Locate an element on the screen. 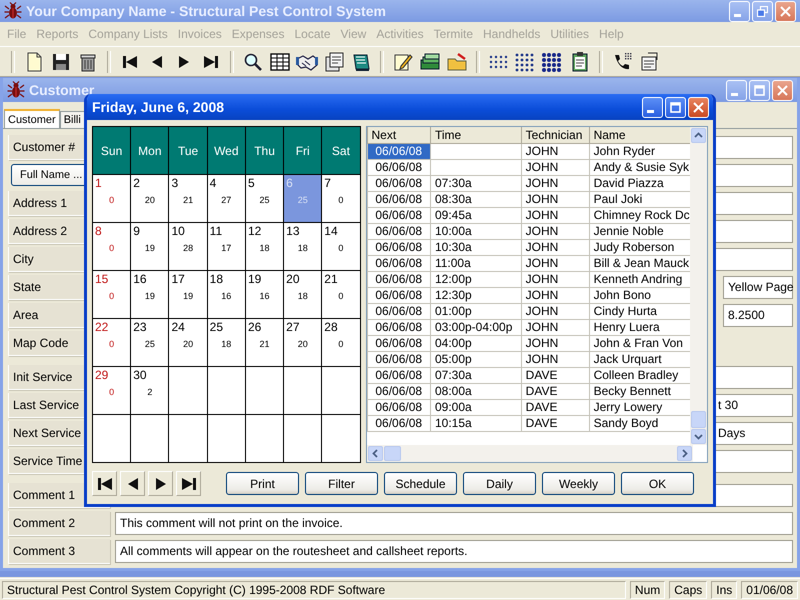  day-cell: 27 20 is located at coordinates (303, 342).